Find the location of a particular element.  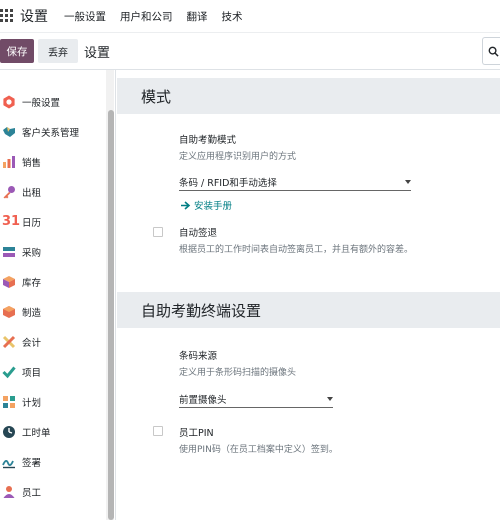

section-header-mode: 模式 is located at coordinates (308, 96).